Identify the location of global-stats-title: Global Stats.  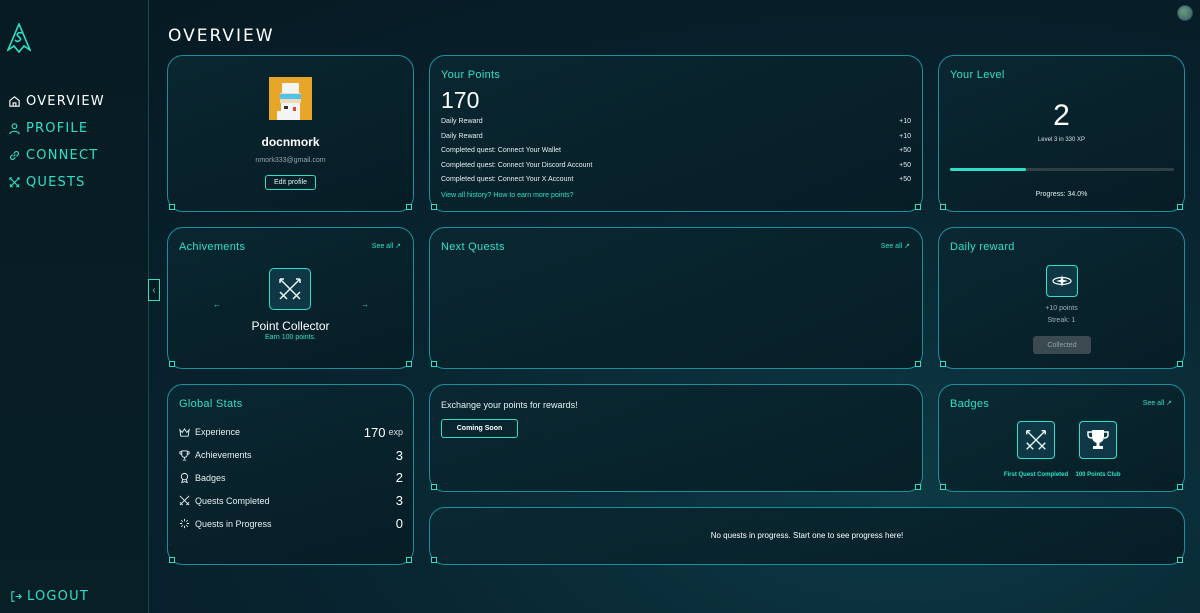
(211, 404).